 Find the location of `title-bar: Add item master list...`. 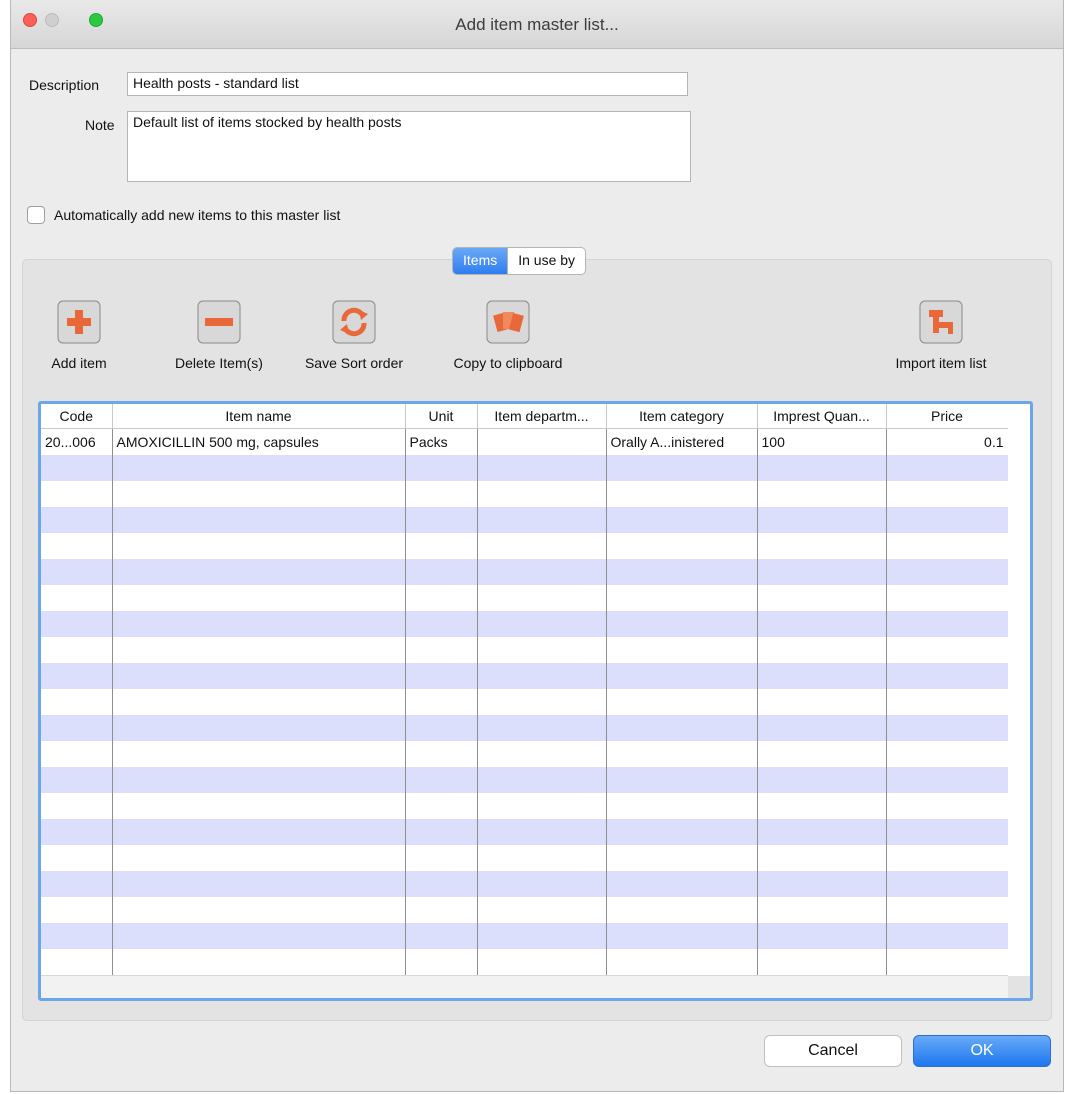

title-bar: Add item master list... is located at coordinates (537, 24).